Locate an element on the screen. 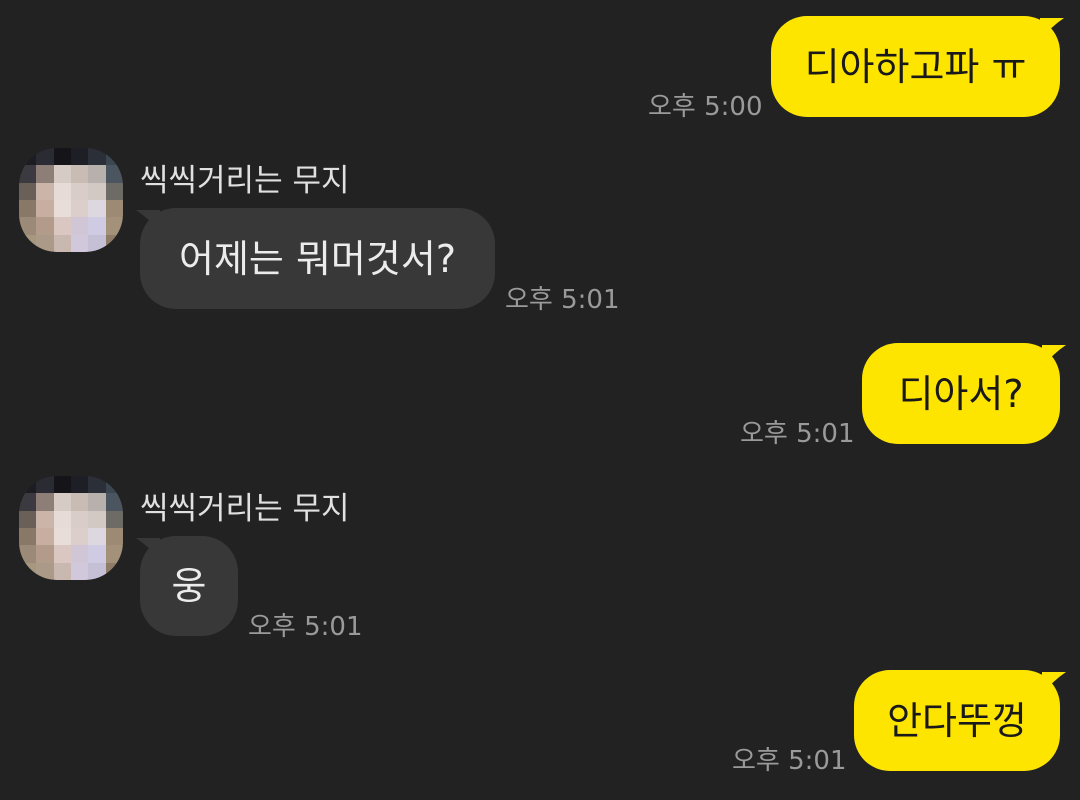 This screenshot has width=1080, height=800. message-text: 웅 is located at coordinates (189, 586).